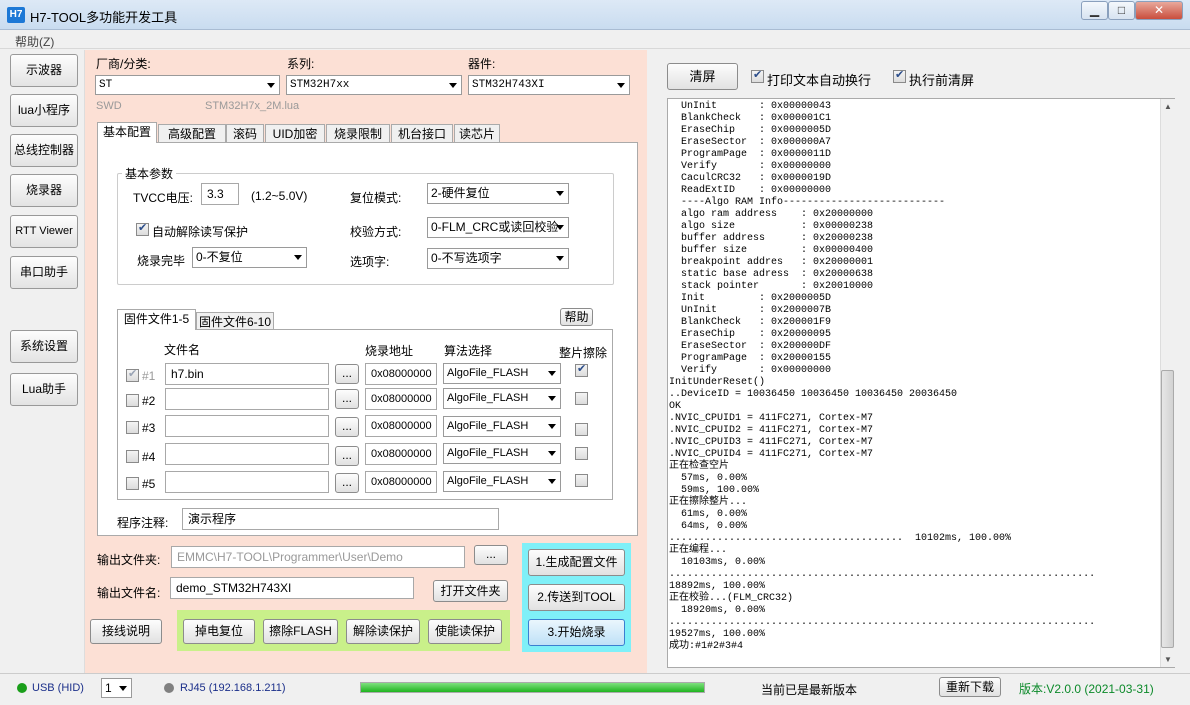 The height and width of the screenshot is (705, 1190). I want to click on generate-config-button: 1.生成配置文件, so click(576, 562).